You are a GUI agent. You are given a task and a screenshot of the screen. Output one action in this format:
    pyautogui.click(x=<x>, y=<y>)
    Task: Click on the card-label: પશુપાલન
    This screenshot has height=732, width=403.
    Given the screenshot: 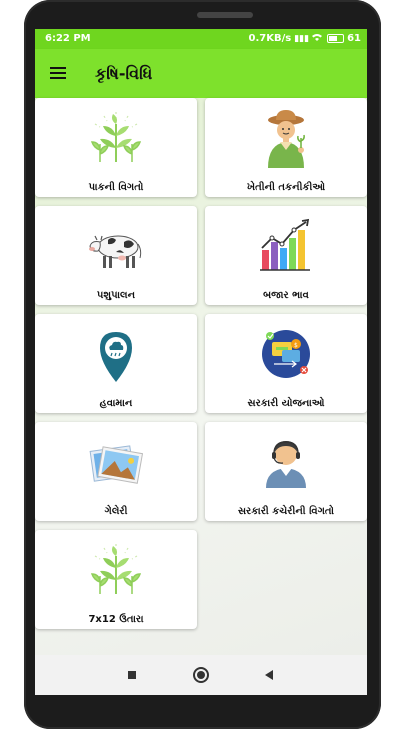 What is the action you would take?
    pyautogui.click(x=116, y=295)
    